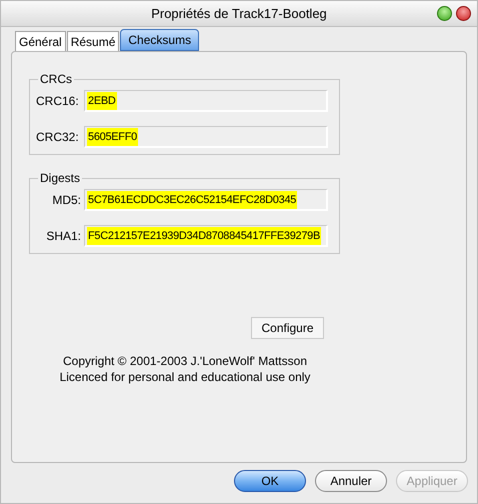 The image size is (478, 504). Describe the element at coordinates (287, 328) in the screenshot. I see `configure-button: Configure` at that location.